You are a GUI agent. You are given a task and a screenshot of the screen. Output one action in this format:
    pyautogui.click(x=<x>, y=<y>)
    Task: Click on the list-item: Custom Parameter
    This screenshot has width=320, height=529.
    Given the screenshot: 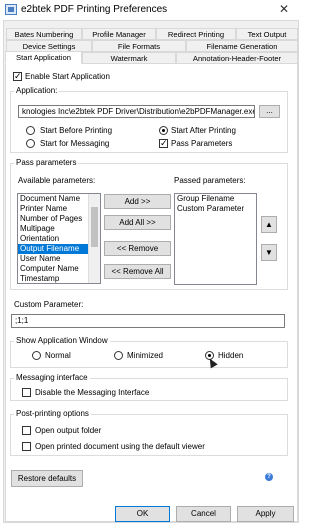 What is the action you would take?
    pyautogui.click(x=215, y=209)
    